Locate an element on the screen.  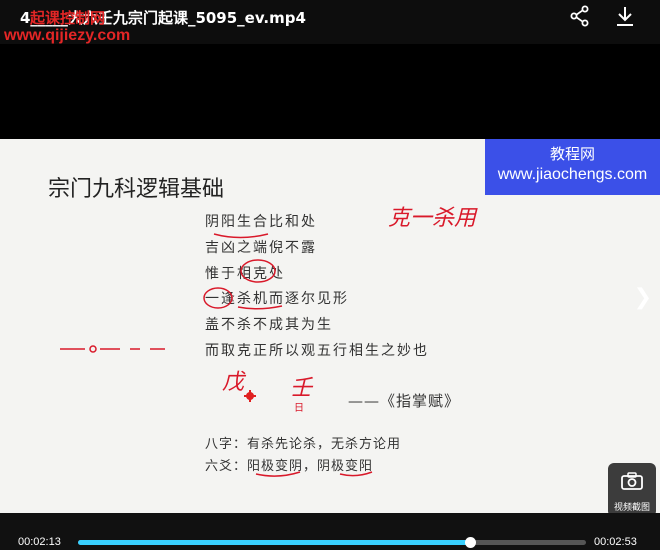
site-watermark: www.qijiezy.com is located at coordinates (67, 35).